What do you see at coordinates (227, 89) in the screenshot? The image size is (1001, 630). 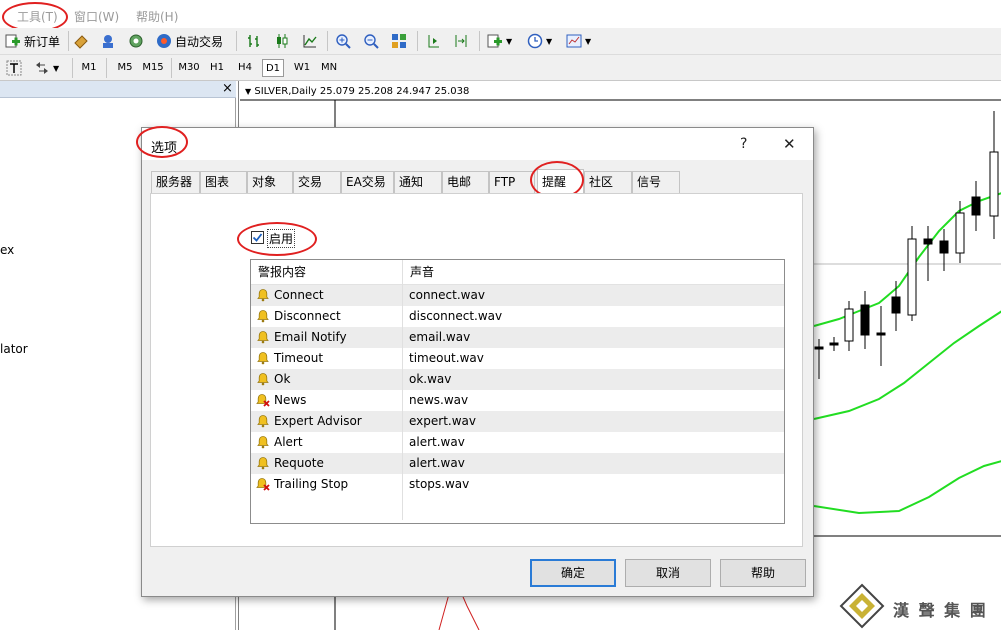 I see `navigator-close-button: ×` at bounding box center [227, 89].